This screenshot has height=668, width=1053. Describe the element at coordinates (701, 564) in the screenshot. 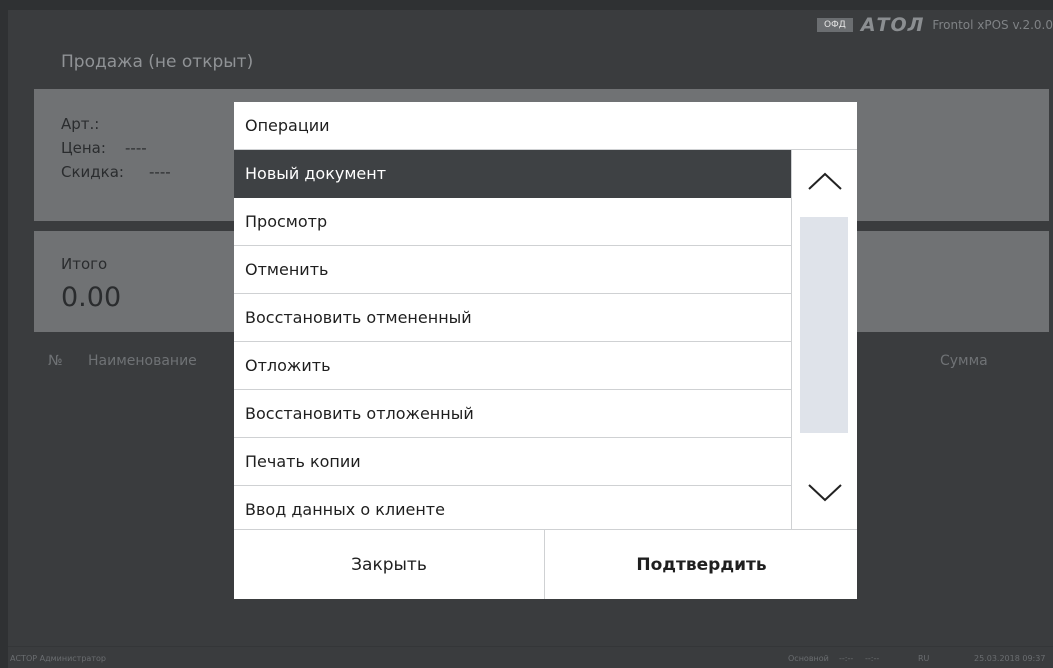

I see `confirm-button: Подтвердить` at that location.